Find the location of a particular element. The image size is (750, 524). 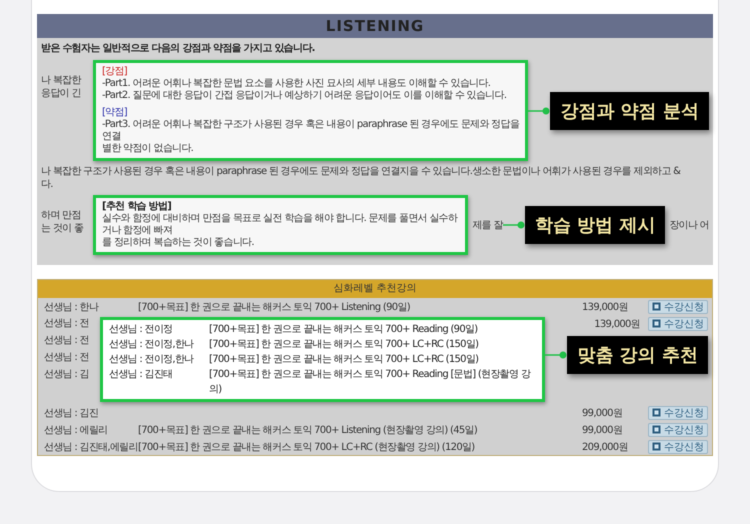

connector-line is located at coordinates (513, 225).